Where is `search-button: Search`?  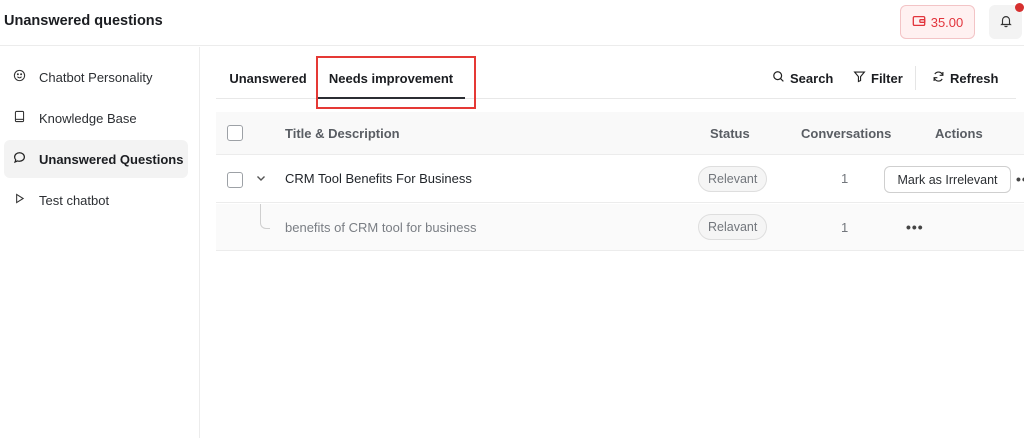 search-button: Search is located at coordinates (802, 78).